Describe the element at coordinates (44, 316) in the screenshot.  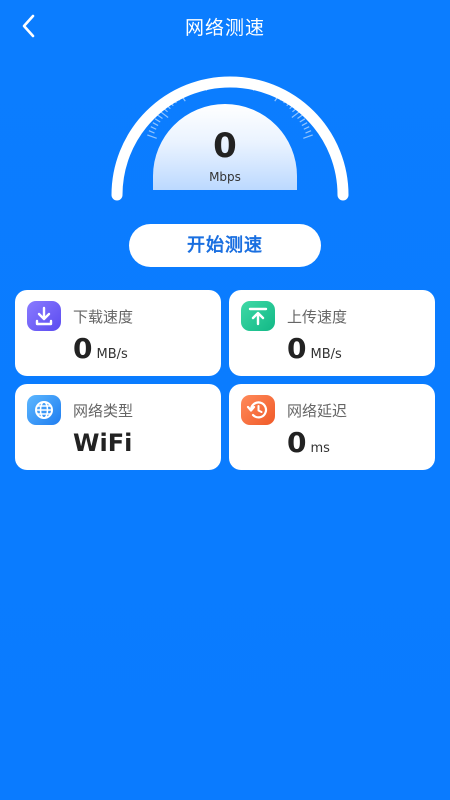
I see `download-icon` at that location.